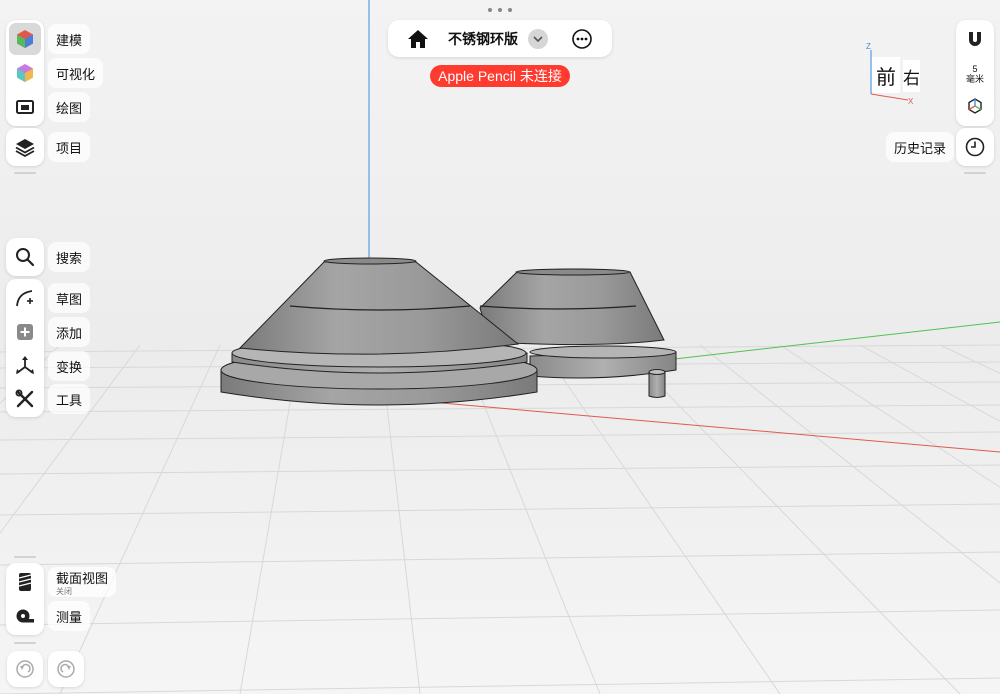 The height and width of the screenshot is (694, 1000). Describe the element at coordinates (69, 257) in the screenshot. I see `search-label: 搜索` at that location.